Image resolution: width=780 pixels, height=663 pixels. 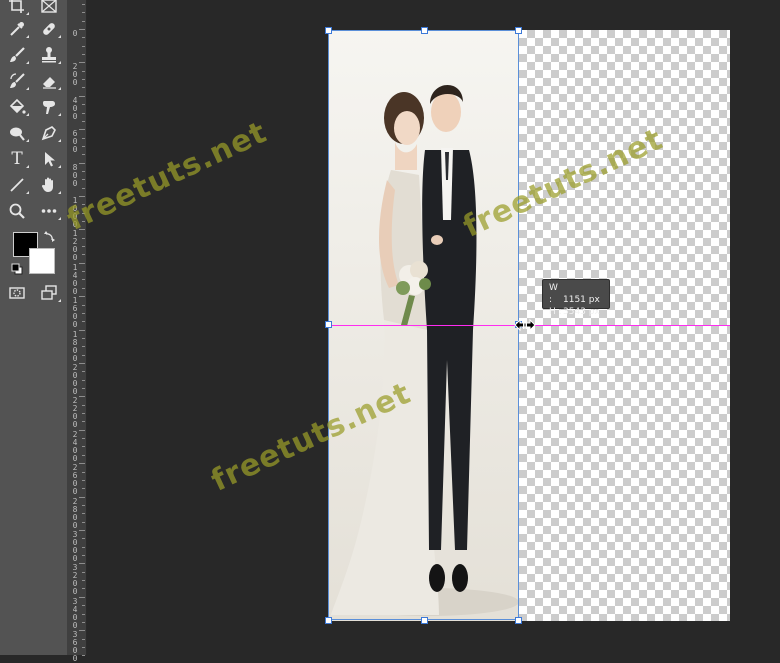 I want to click on ellipsis-icon, so click(x=49, y=211).